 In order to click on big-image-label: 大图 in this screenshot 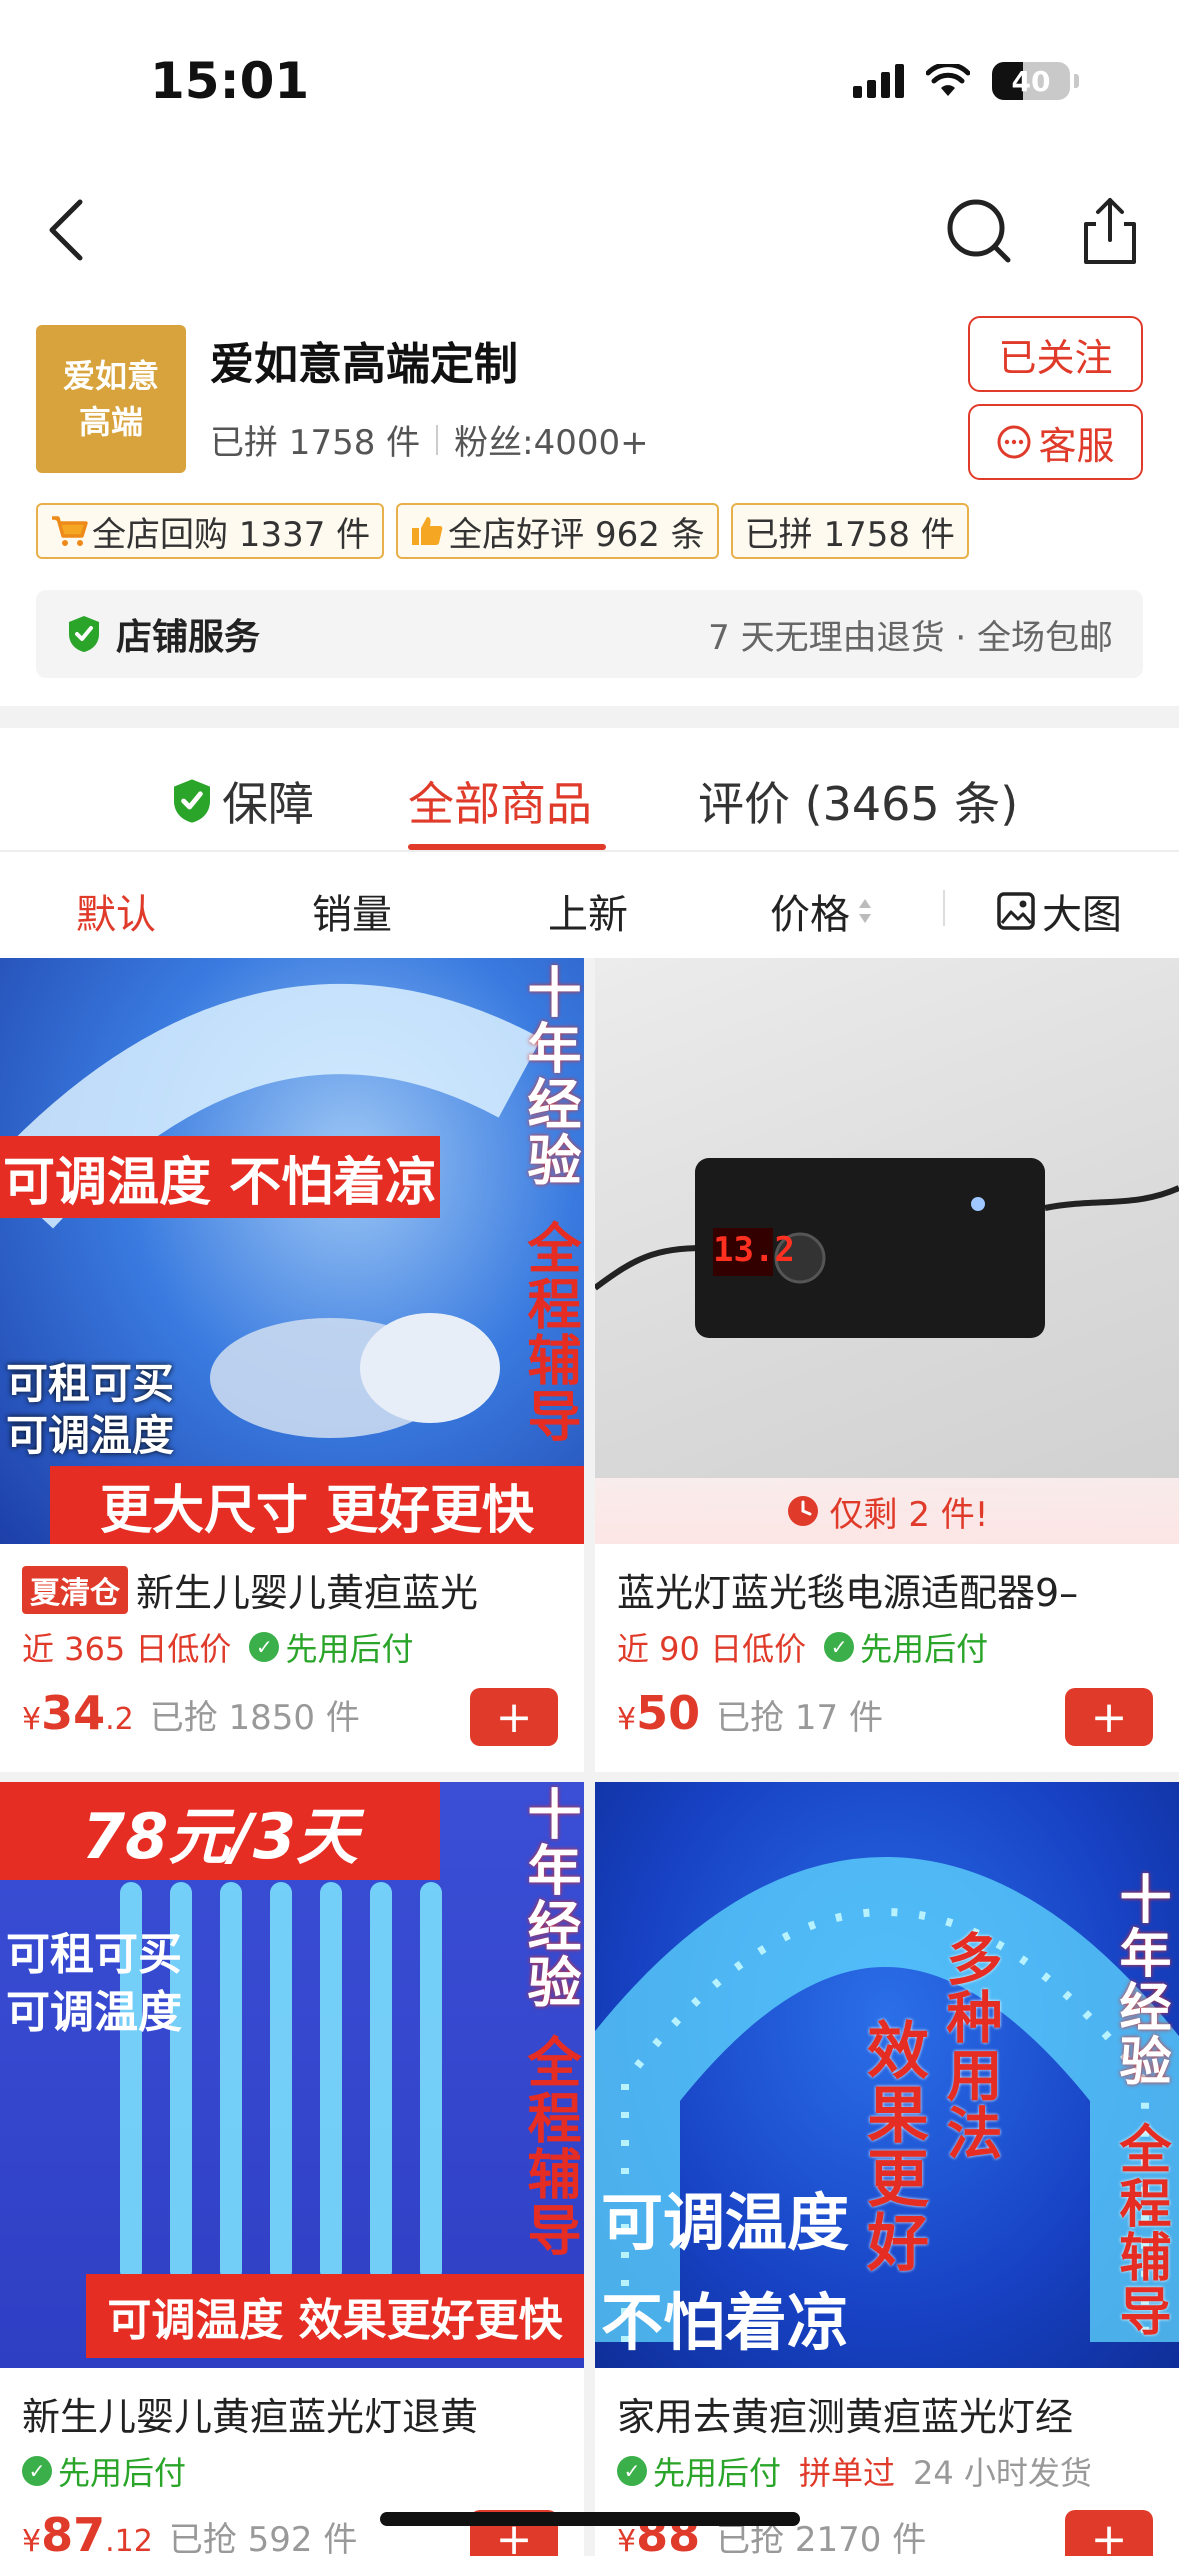, I will do `click(1082, 915)`.